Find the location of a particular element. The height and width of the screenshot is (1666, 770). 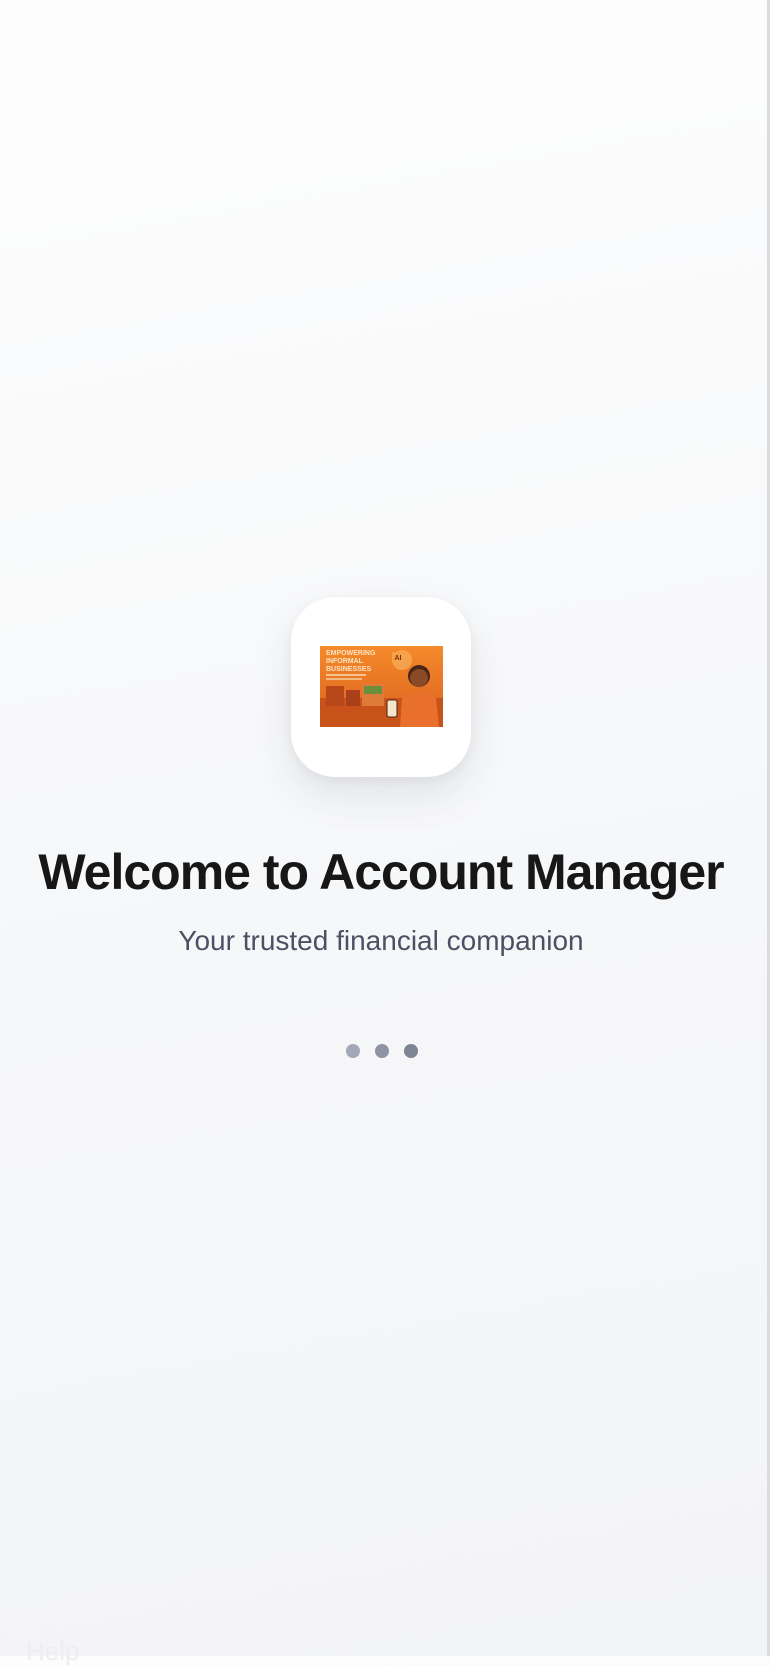

app-logo-card: AI EMPOWERING INFORMAL BUSINESSES is located at coordinates (381, 687).